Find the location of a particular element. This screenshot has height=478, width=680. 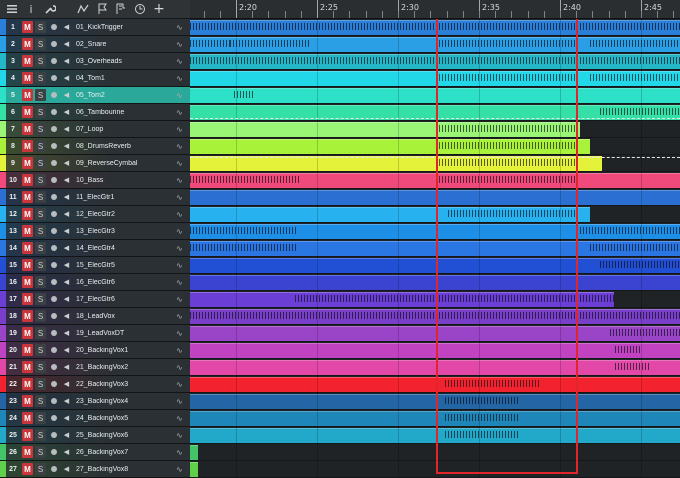

track-header: 21 M S ◀ 21_BackingVox2 ∿ is located at coordinates (95, 367).